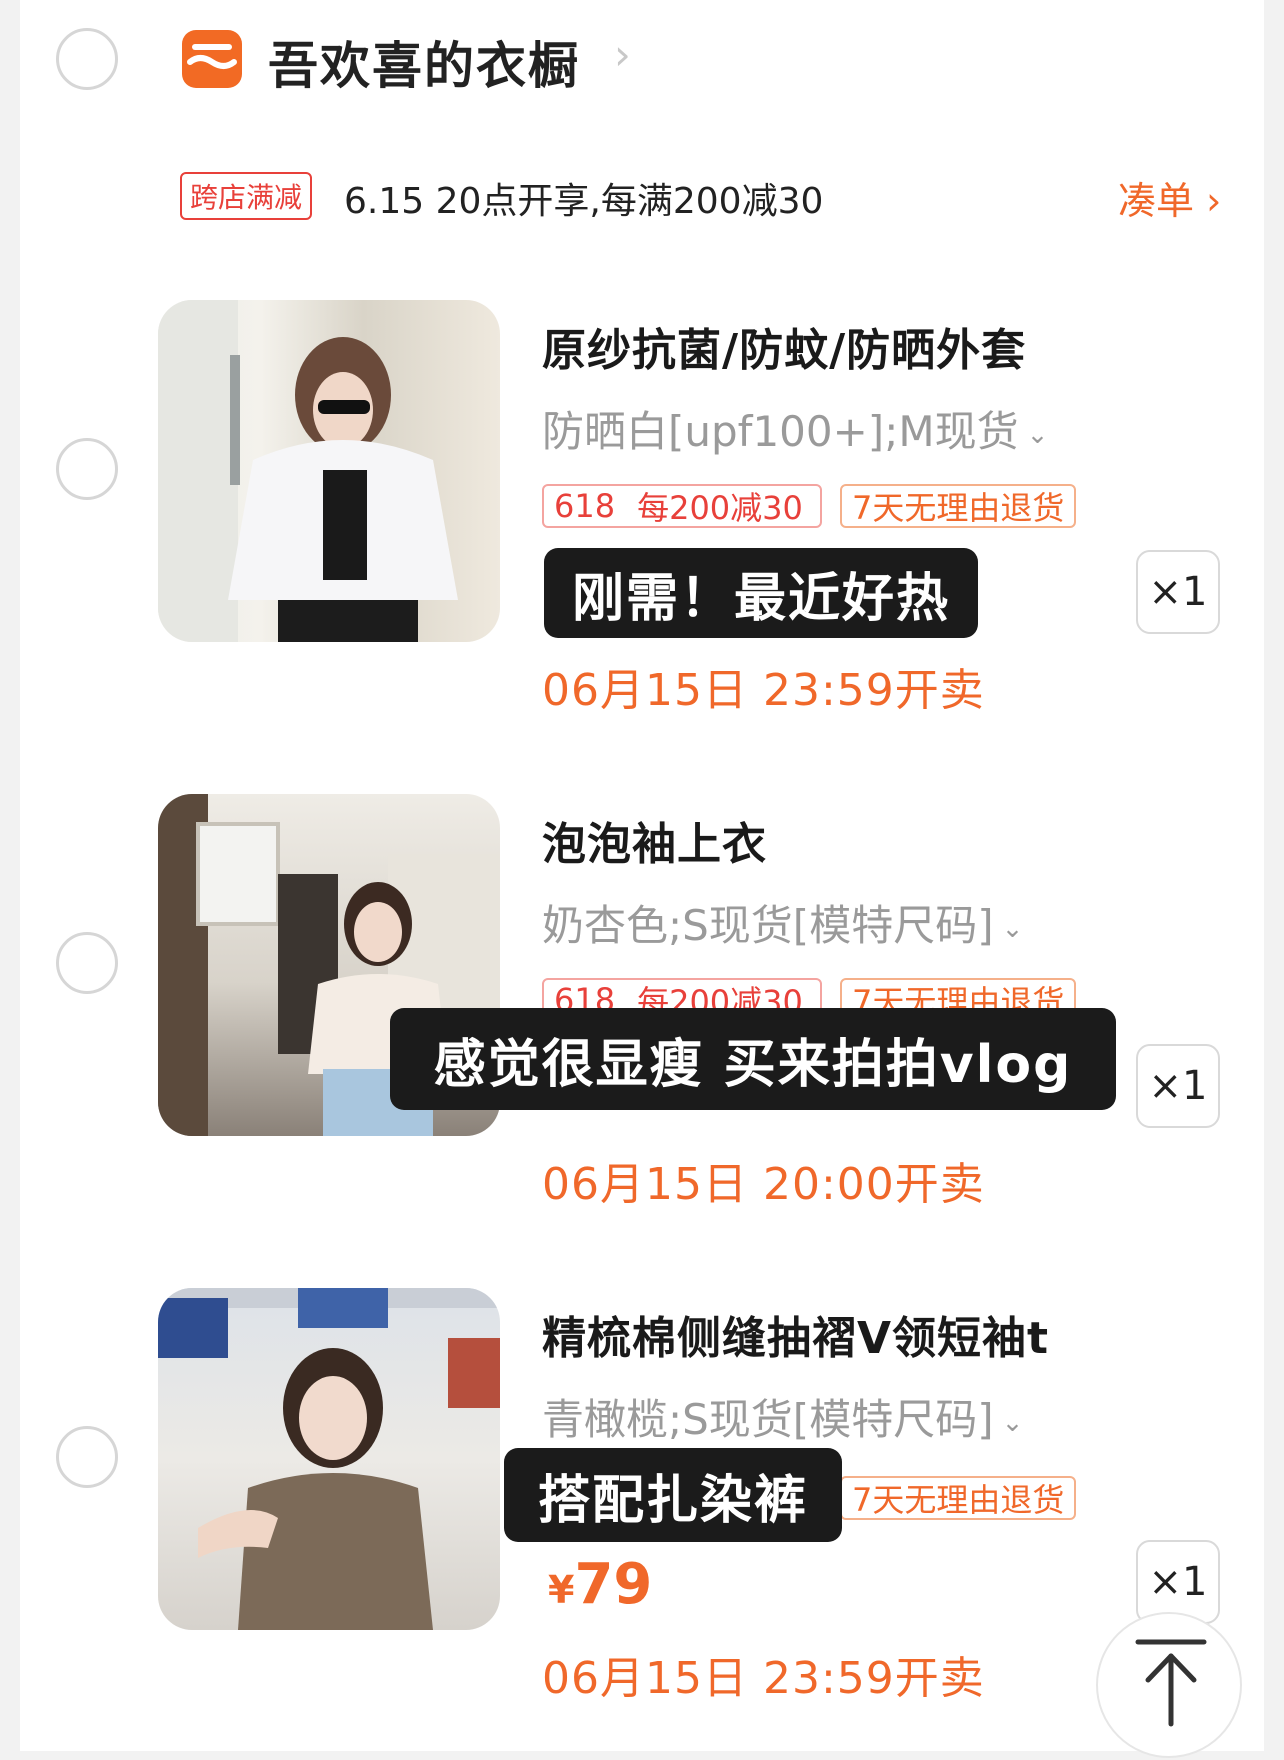  I want to click on product-price: ¥79, so click(600, 1584).